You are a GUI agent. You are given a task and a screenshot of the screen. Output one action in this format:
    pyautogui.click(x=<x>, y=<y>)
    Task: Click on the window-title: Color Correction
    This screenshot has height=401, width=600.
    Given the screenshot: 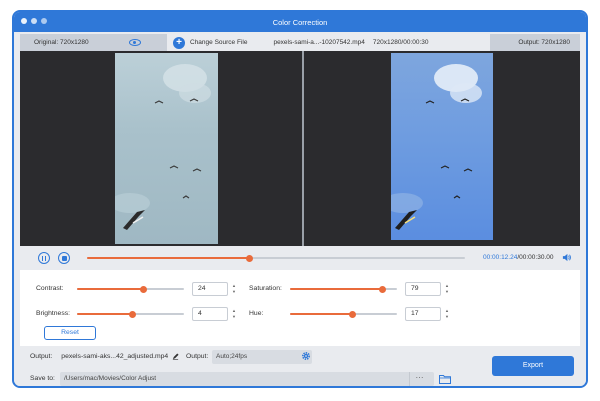 What is the action you would take?
    pyautogui.click(x=300, y=22)
    